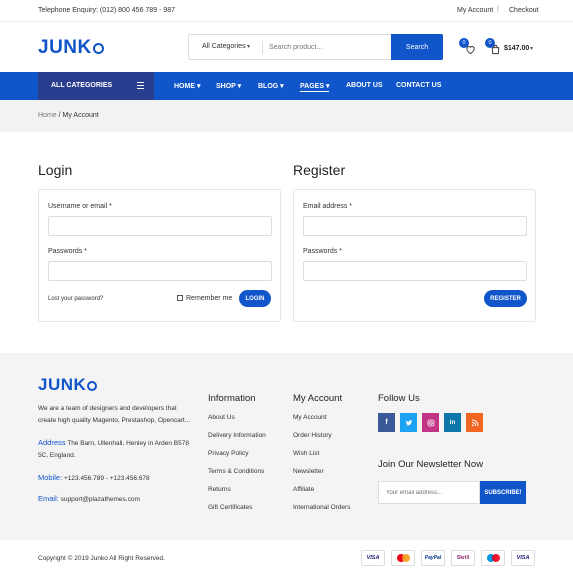 The width and height of the screenshot is (573, 583). I want to click on all-categories-toggle: ALL CATEGORIES, so click(96, 86).